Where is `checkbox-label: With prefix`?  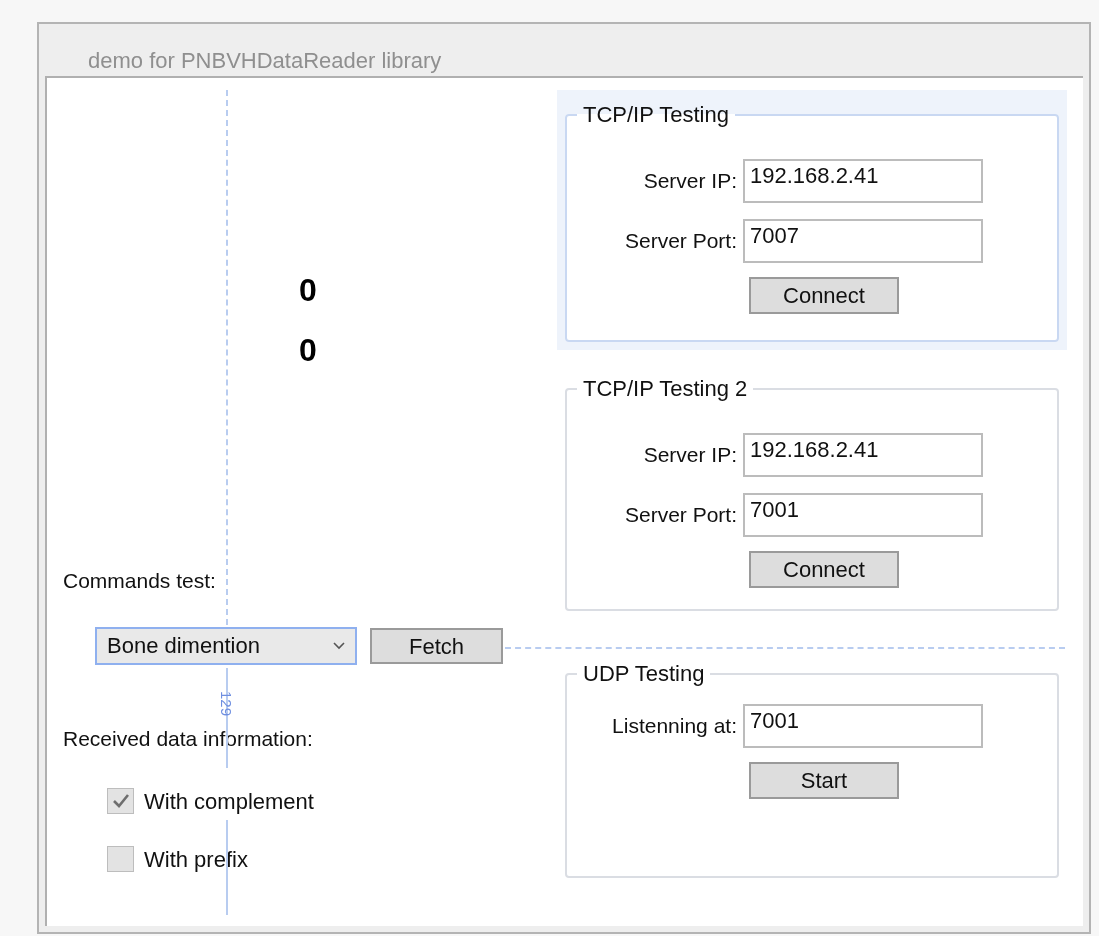 checkbox-label: With prefix is located at coordinates (196, 859).